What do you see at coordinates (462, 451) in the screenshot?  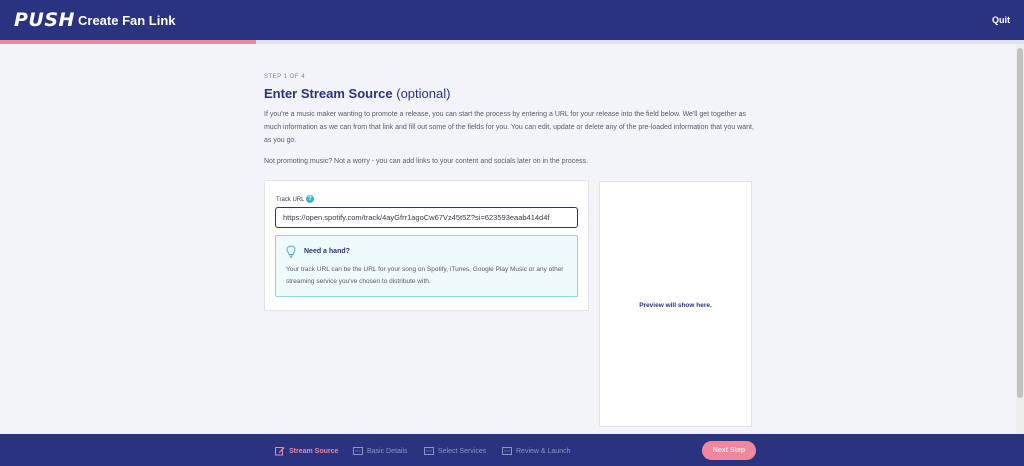 I see `step-select-services-label: Select Services` at bounding box center [462, 451].